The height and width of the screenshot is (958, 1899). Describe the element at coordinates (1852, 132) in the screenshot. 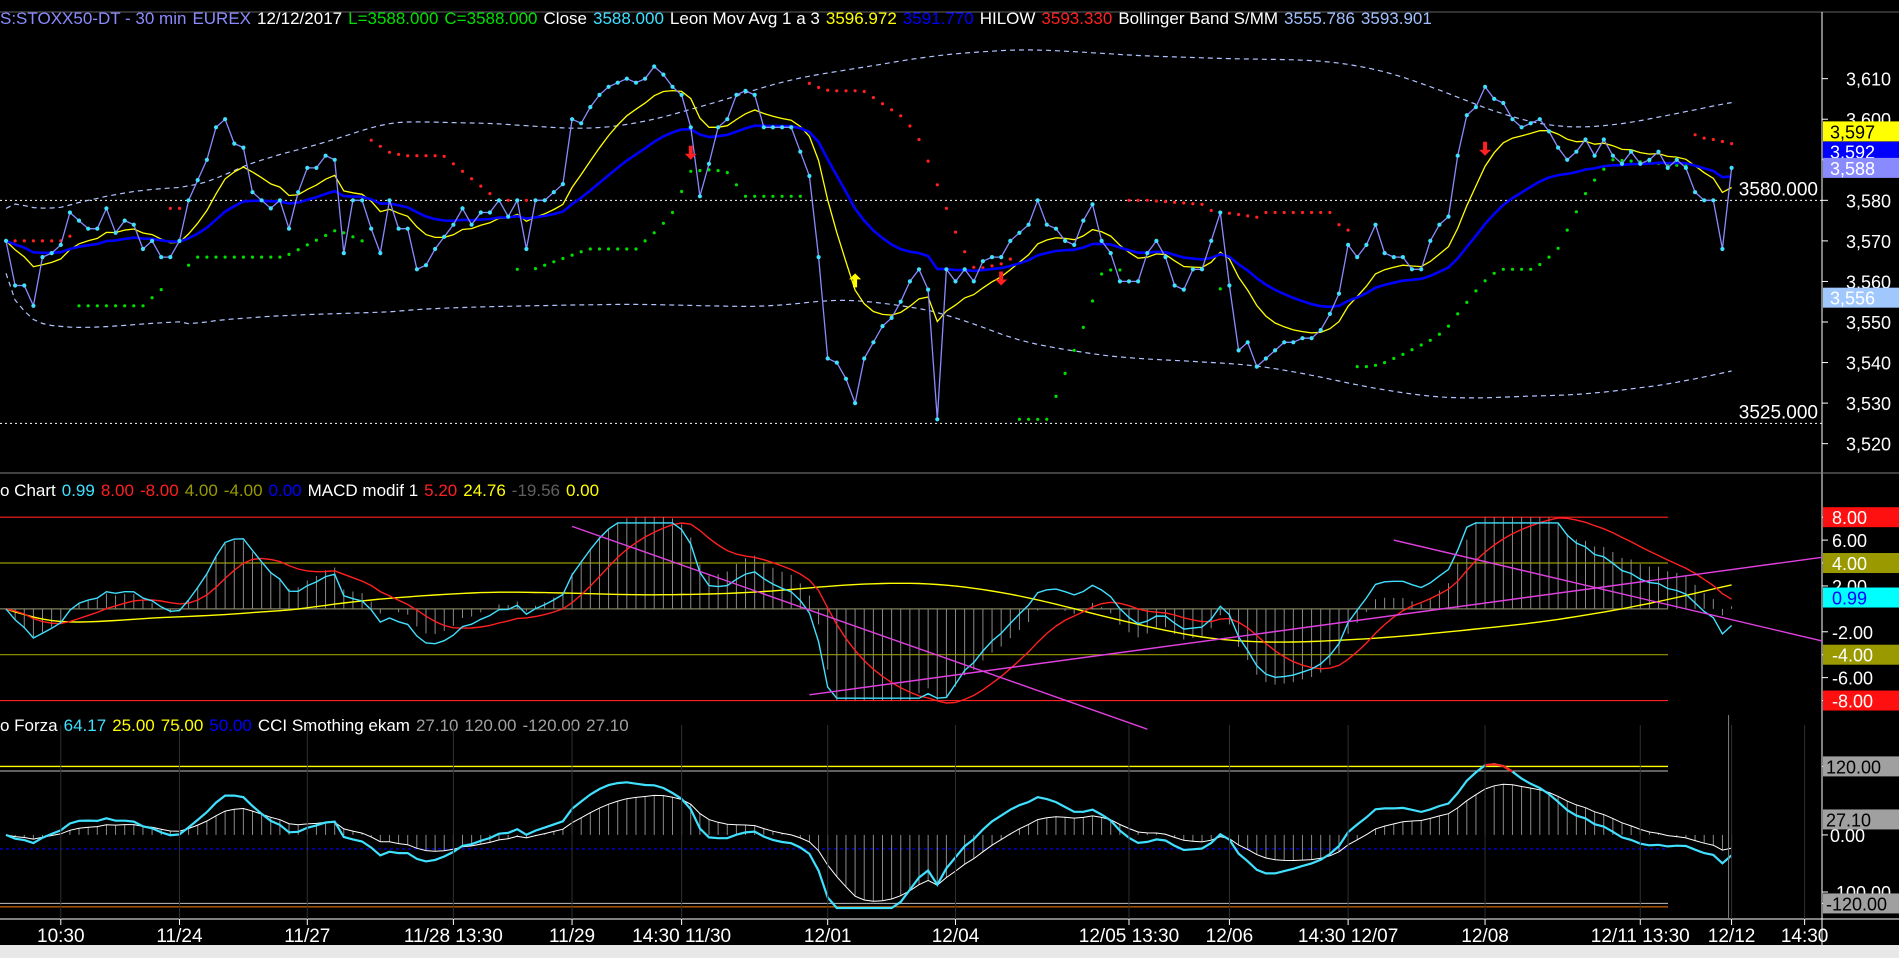

I see `price-value-tag-label-0: 3,597` at that location.